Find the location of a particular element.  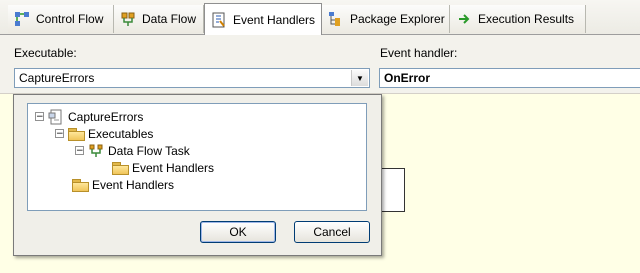

tab-event-handlers: Event Handlers is located at coordinates (263, 19).